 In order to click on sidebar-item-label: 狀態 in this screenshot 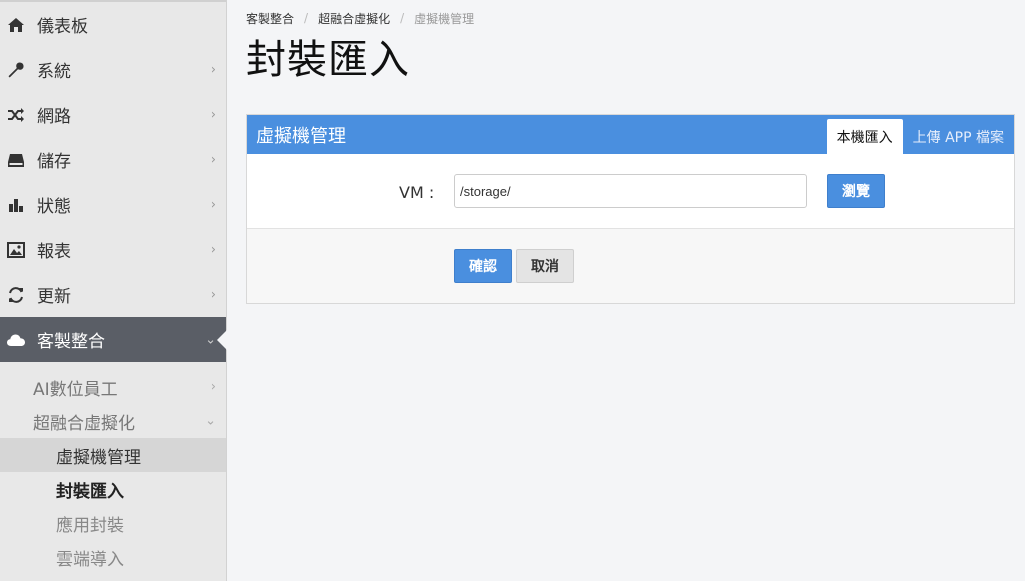, I will do `click(54, 207)`.